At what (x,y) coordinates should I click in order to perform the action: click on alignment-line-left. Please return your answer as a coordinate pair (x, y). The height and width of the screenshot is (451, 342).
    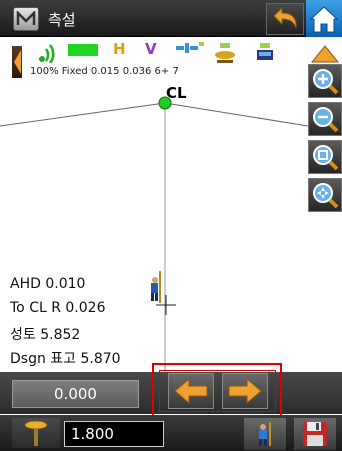
    Looking at the image, I should click on (83, 114).